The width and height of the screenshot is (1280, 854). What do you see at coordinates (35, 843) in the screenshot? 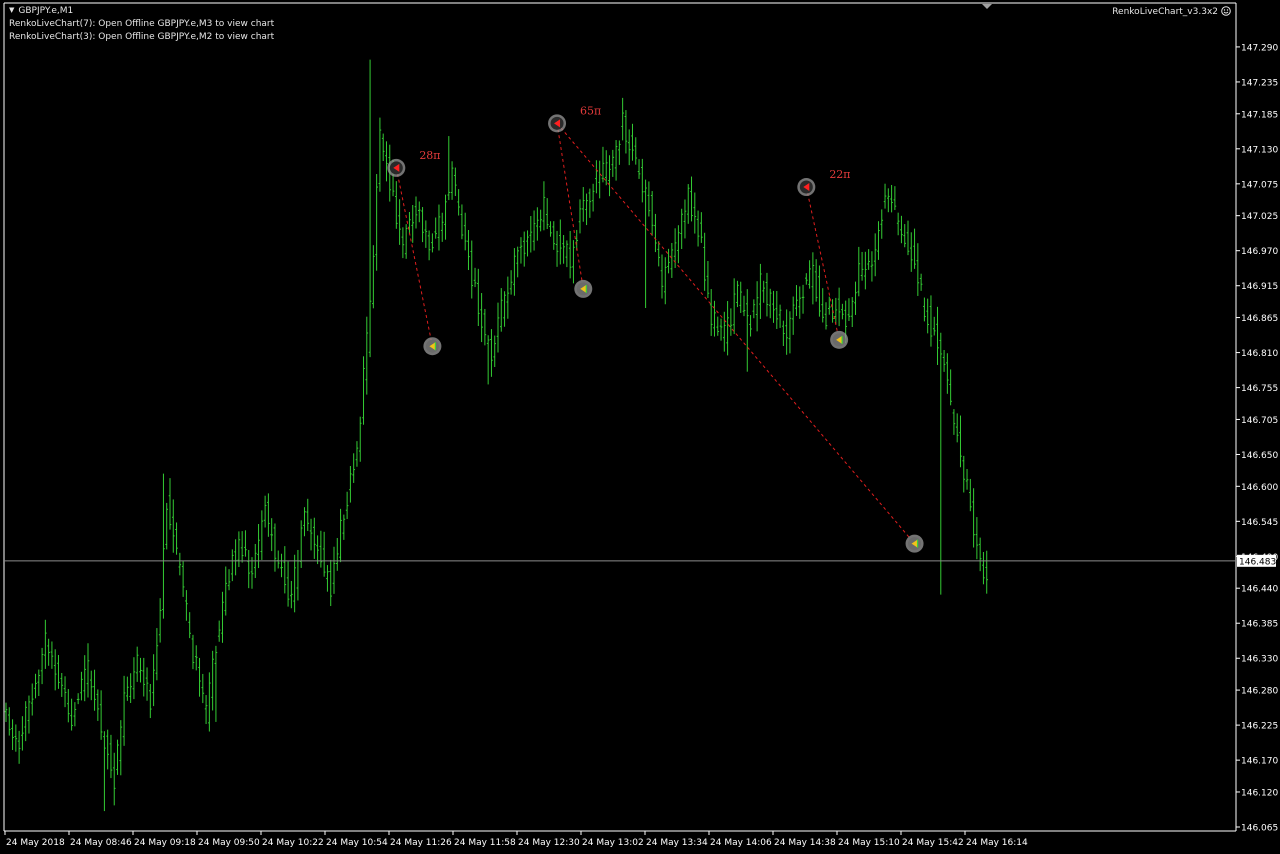
I see `time-tick-label: 24 May 2018` at bounding box center [35, 843].